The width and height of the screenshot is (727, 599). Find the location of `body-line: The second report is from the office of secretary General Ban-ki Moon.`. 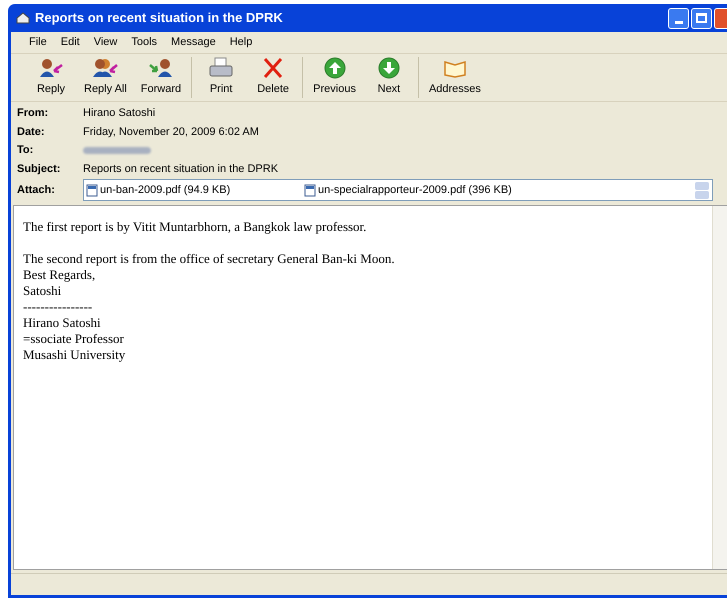

body-line: The second report is from the office of secretary General Ban-ki Moon. is located at coordinates (209, 259).